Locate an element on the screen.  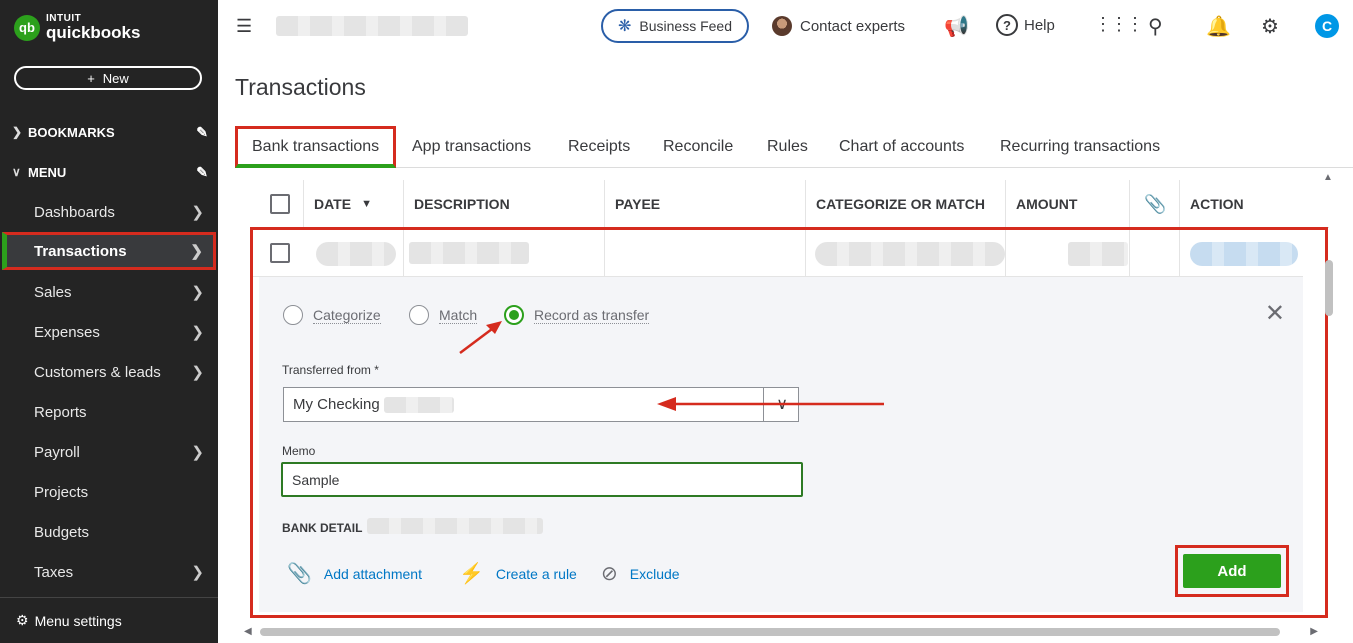
horizontal-scrollbar: ◀ ▶ is located at coordinates (781, 632).